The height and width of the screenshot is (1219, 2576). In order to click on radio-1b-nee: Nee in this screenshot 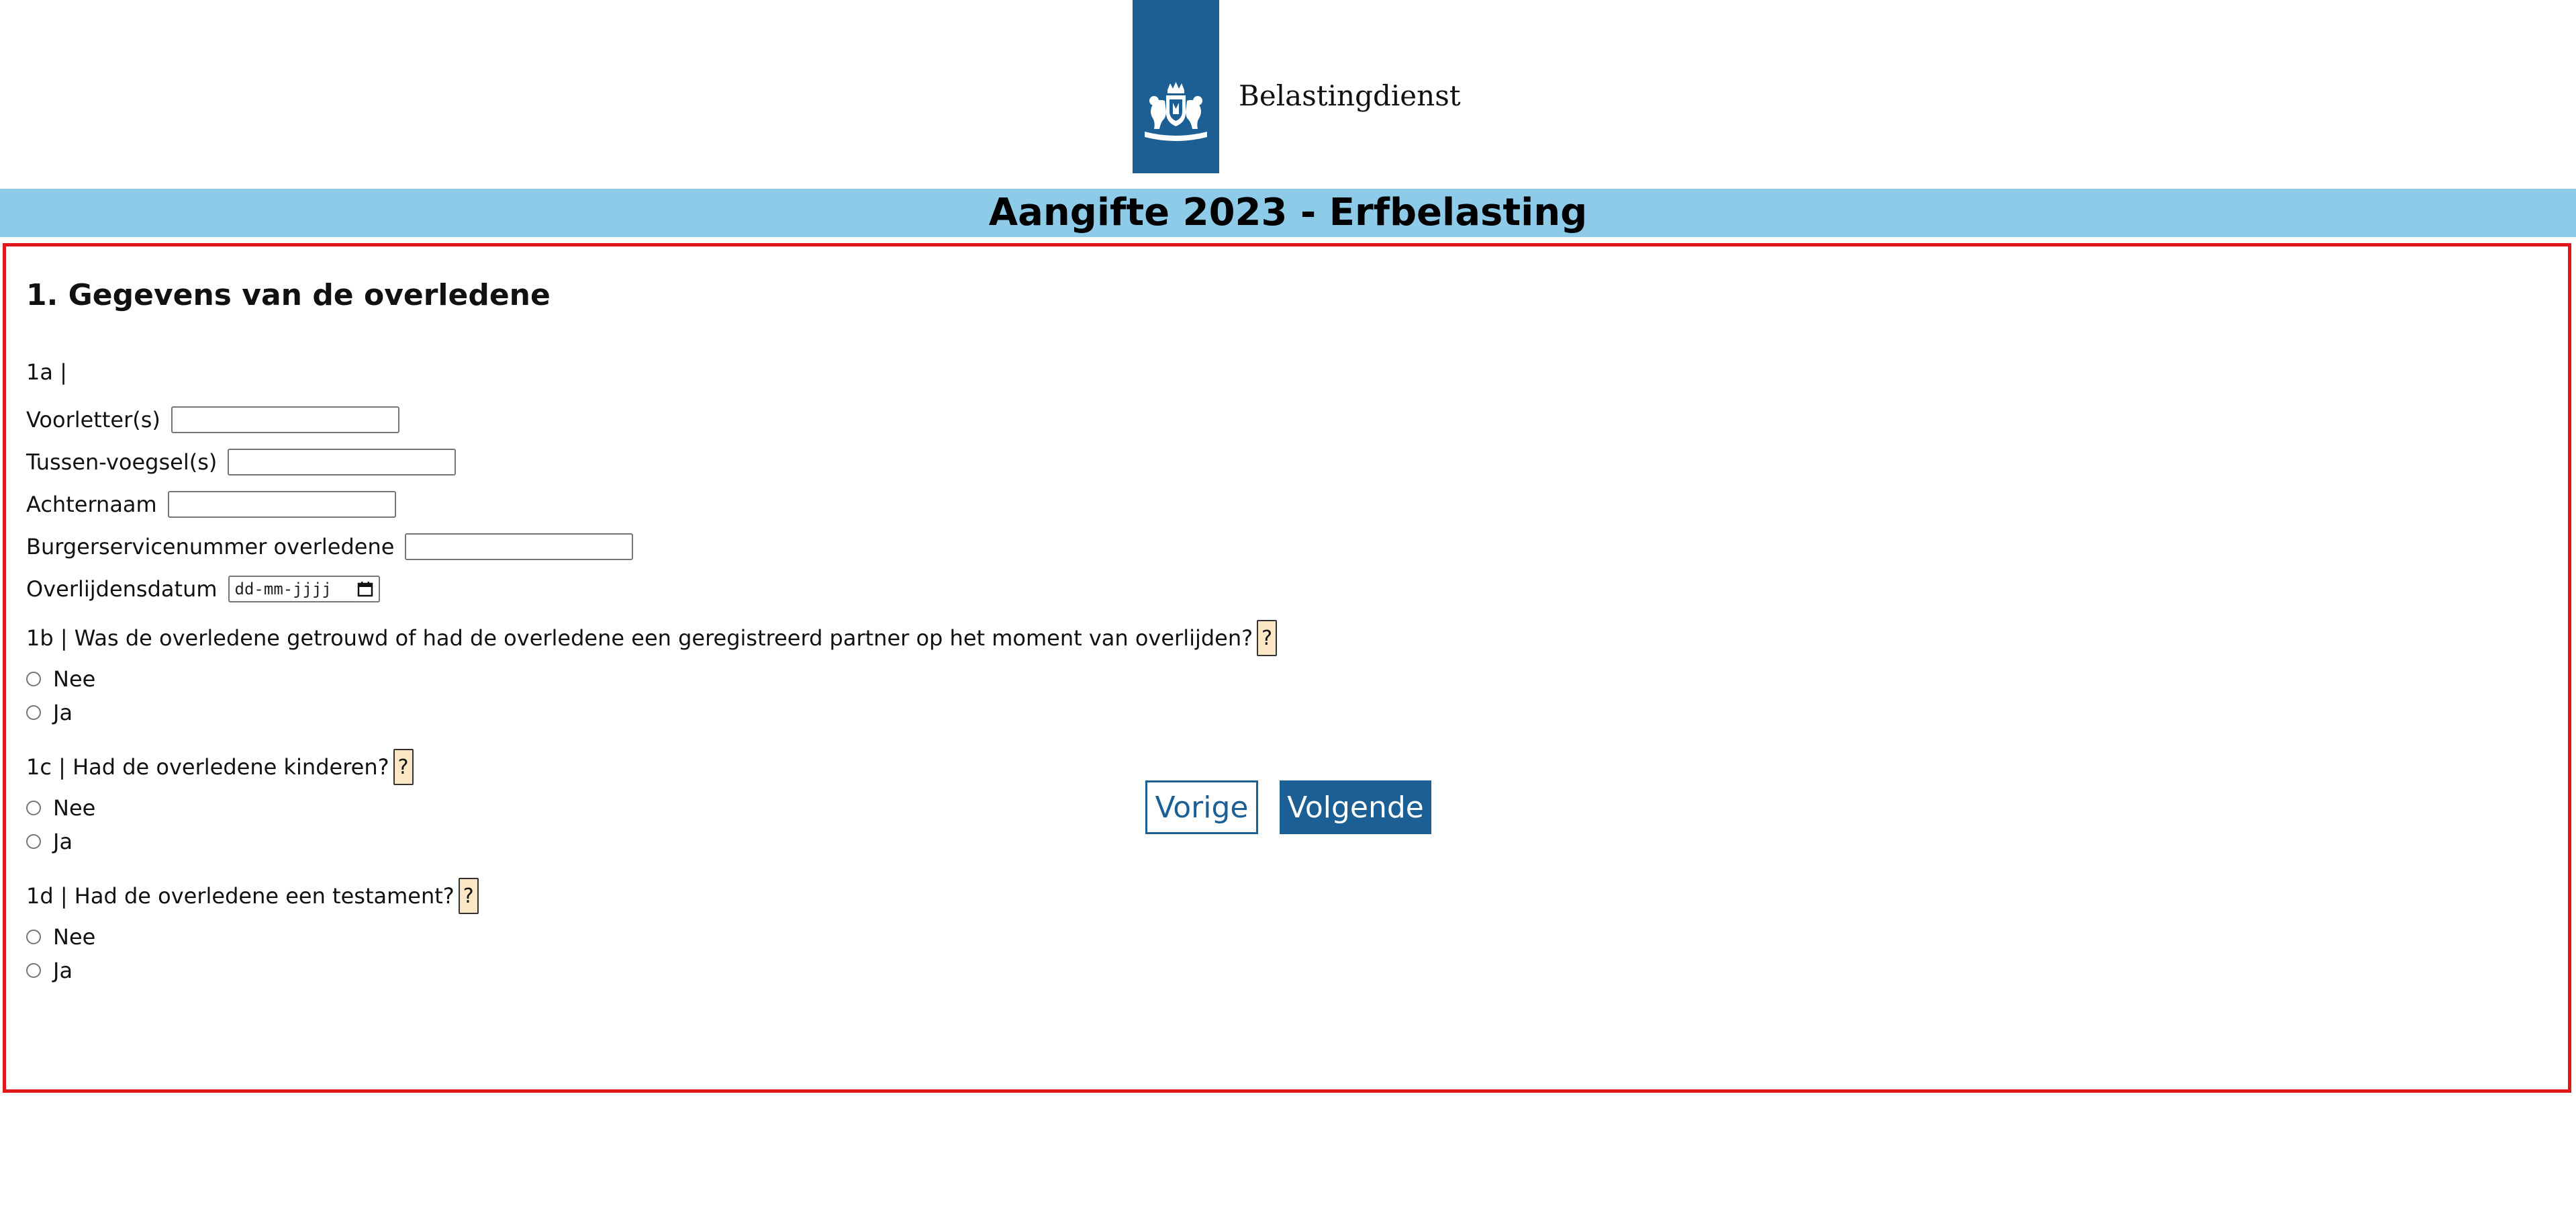, I will do `click(61, 679)`.